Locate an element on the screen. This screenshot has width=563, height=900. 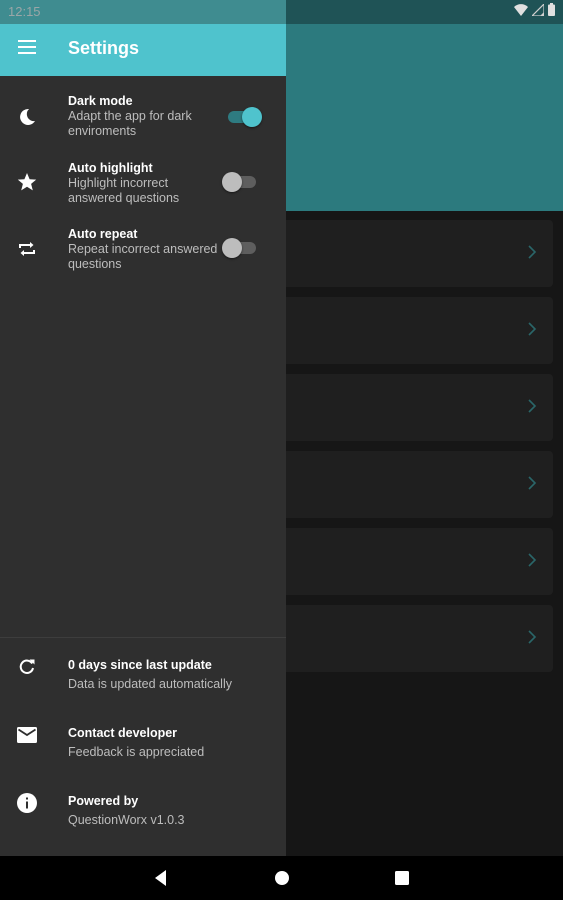
status-icons is located at coordinates (534, 11).